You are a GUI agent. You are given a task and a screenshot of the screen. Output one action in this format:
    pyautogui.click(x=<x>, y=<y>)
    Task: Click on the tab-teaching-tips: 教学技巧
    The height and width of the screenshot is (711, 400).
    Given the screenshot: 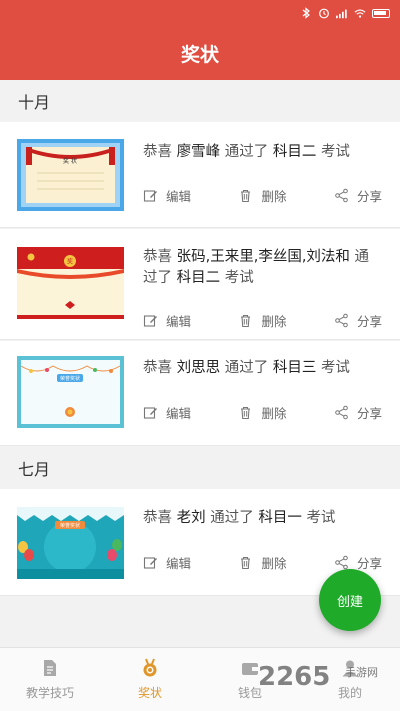 What is the action you would take?
    pyautogui.click(x=50, y=679)
    